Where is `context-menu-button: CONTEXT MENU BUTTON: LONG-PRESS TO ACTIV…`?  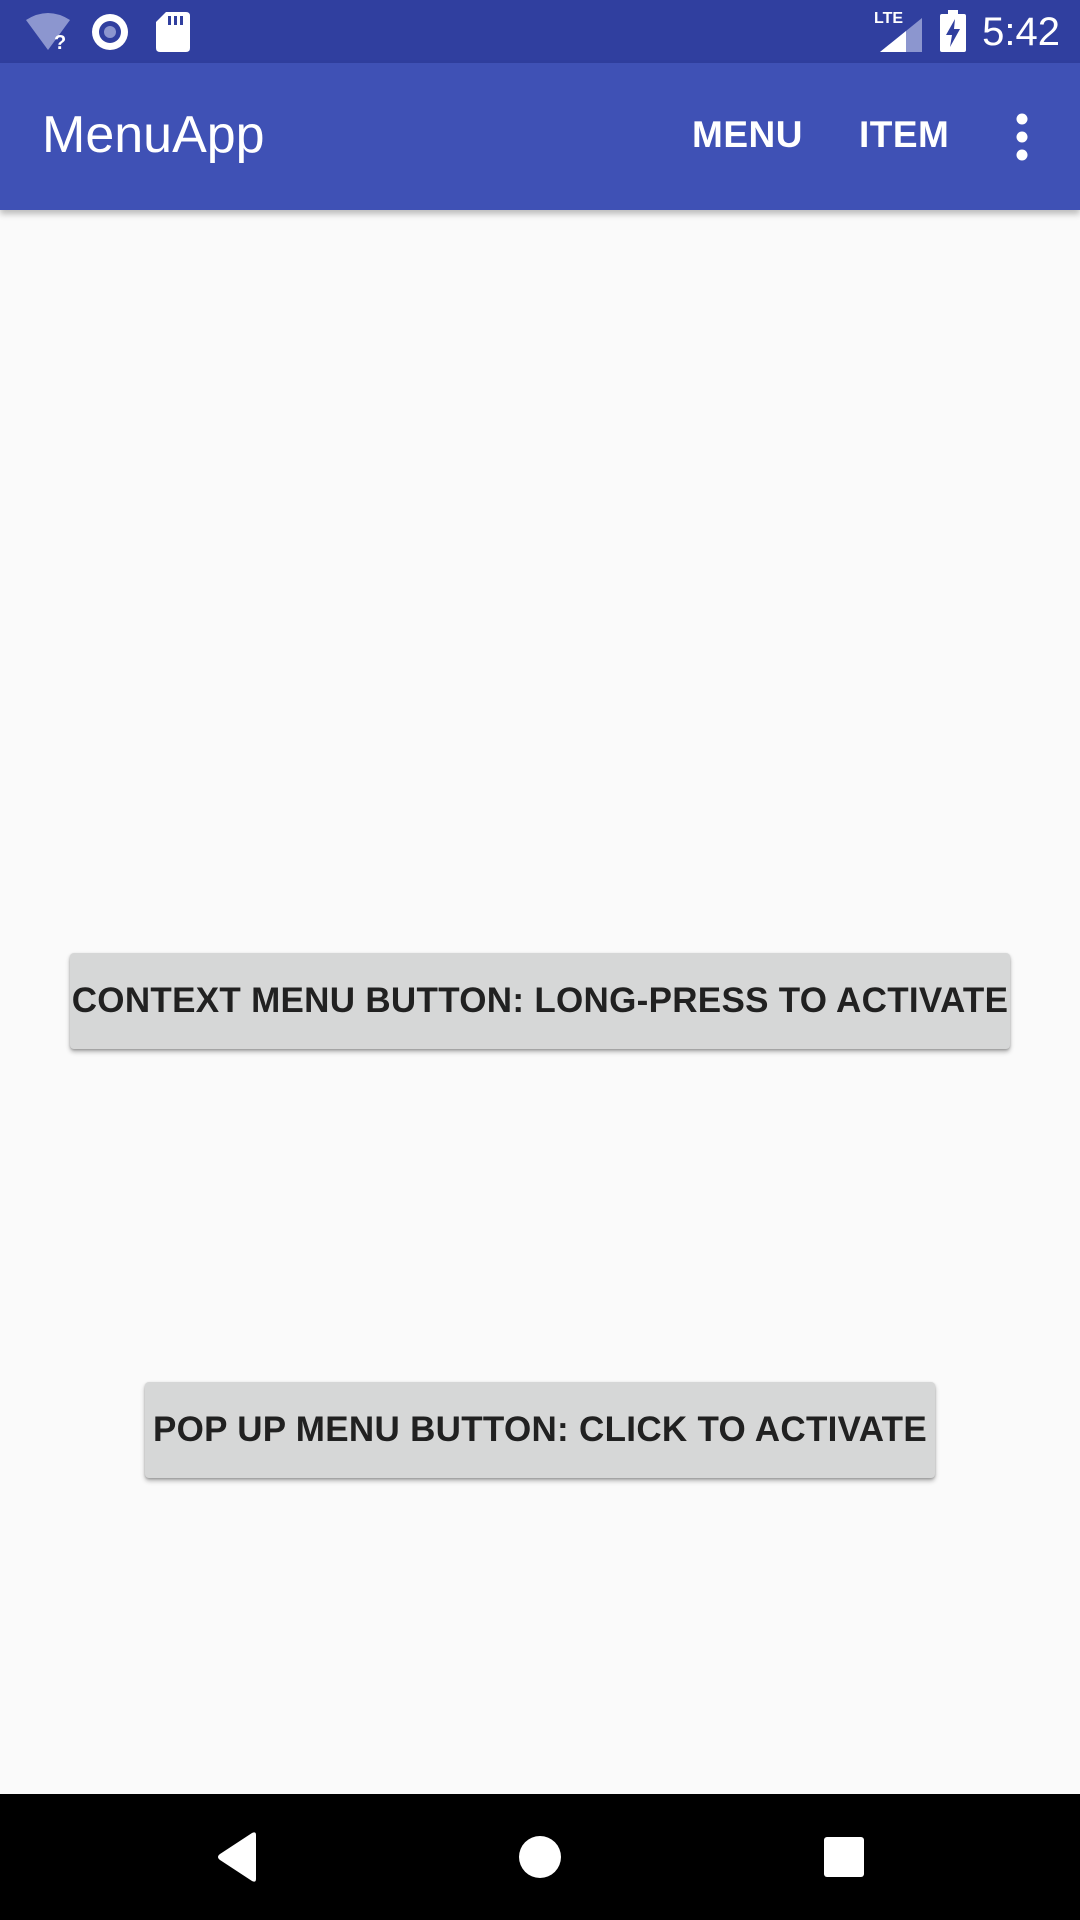 context-menu-button: CONTEXT MENU BUTTON: LONG-PRESS TO ACTIV… is located at coordinates (540, 1001).